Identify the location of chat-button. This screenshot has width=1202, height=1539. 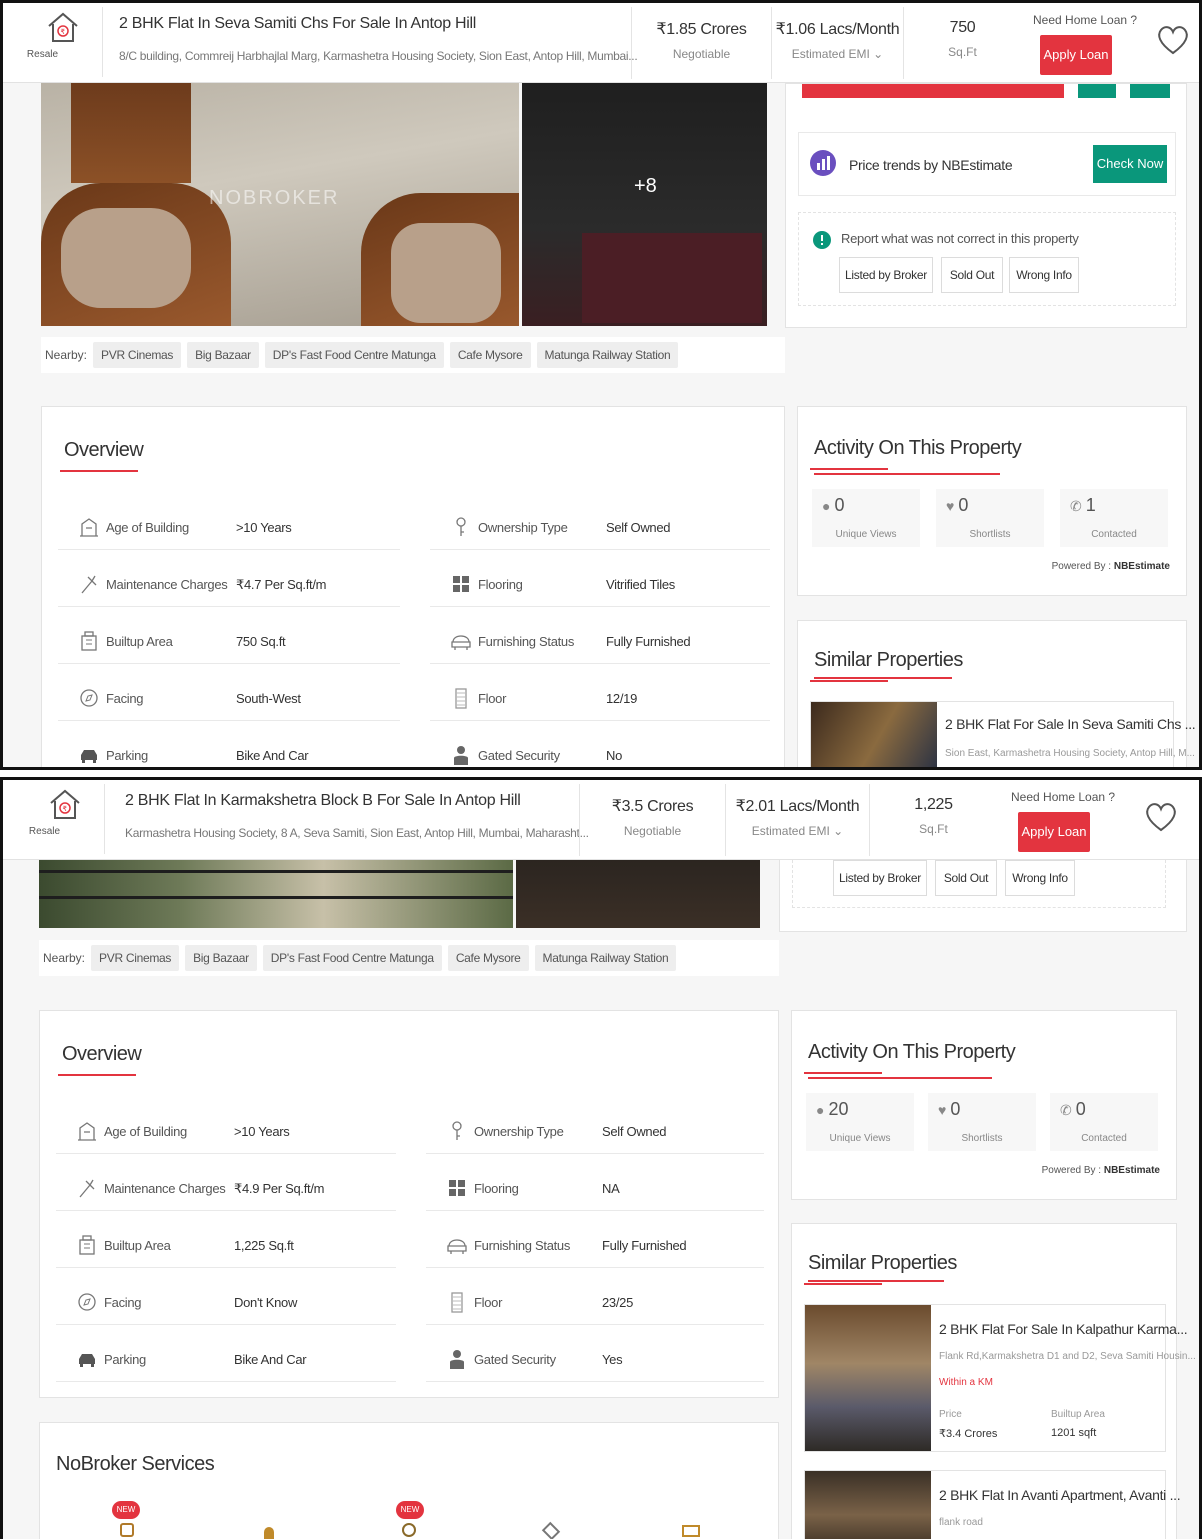
(1150, 91).